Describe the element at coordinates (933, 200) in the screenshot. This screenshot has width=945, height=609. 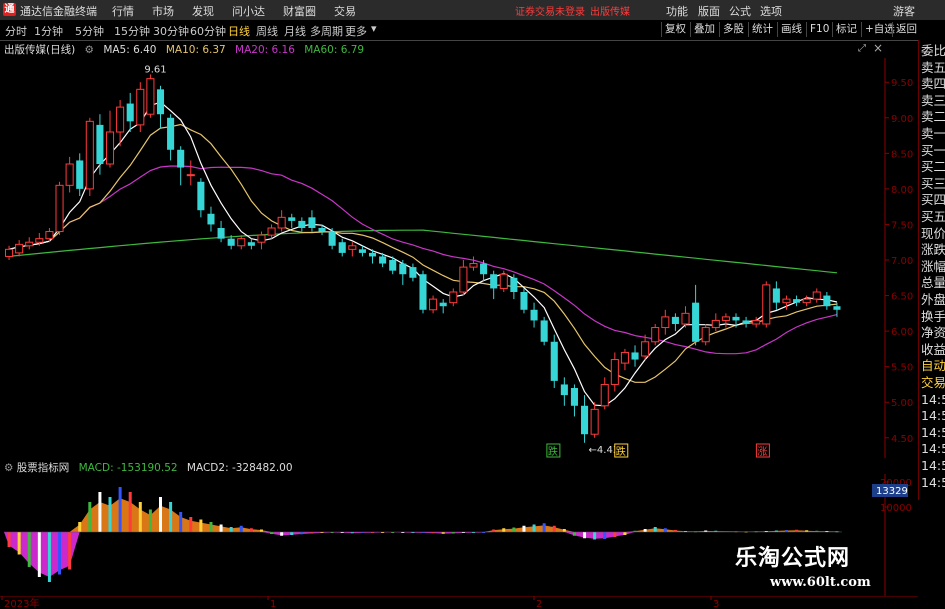
I see `sidebar-item: 买四` at that location.